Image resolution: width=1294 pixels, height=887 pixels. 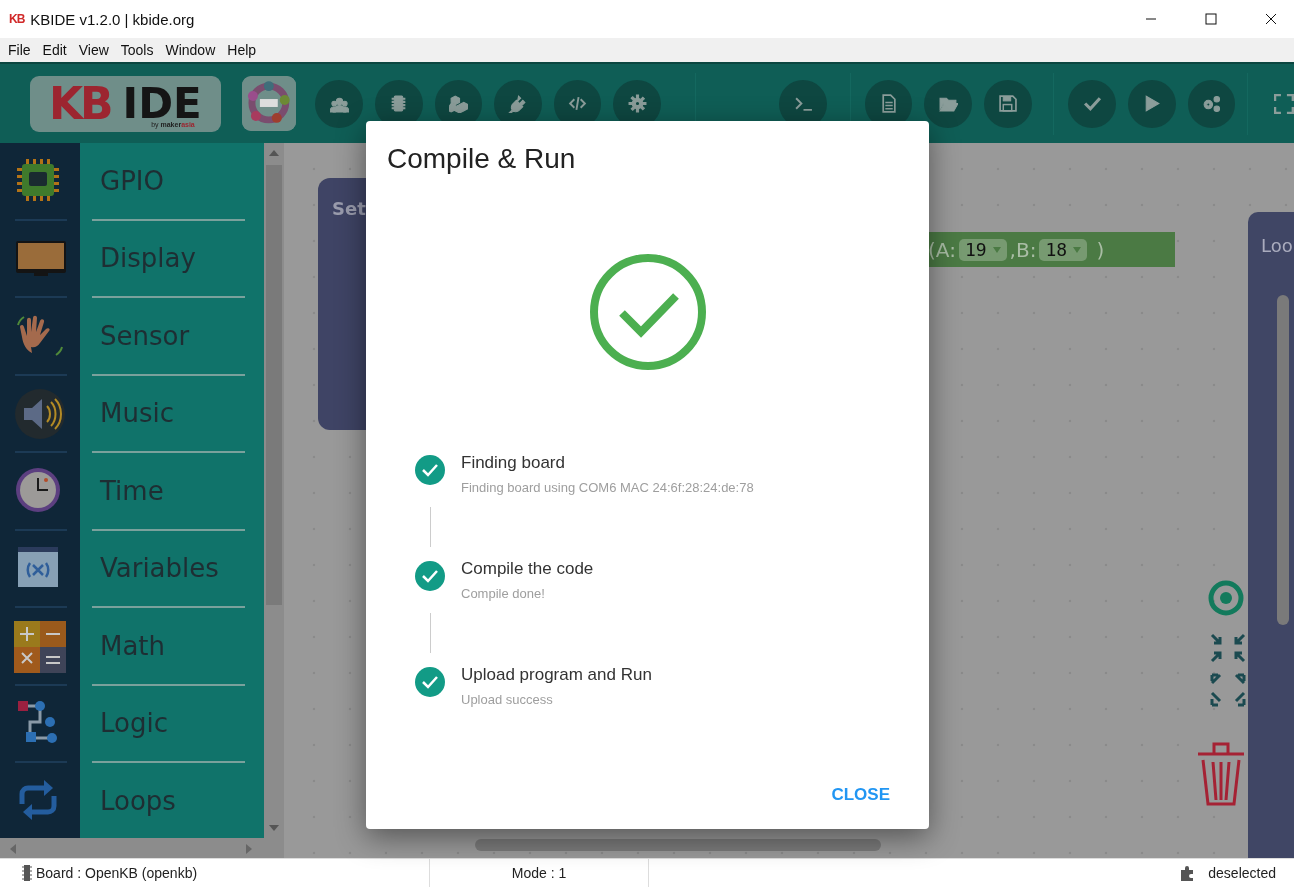 I want to click on block-label: Set, so click(x=349, y=208).